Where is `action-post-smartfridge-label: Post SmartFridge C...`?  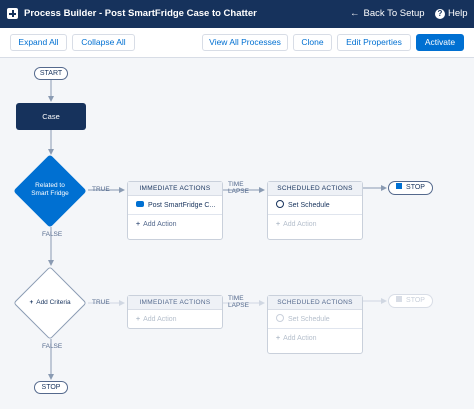 action-post-smartfridge-label: Post SmartFridge C... is located at coordinates (182, 205).